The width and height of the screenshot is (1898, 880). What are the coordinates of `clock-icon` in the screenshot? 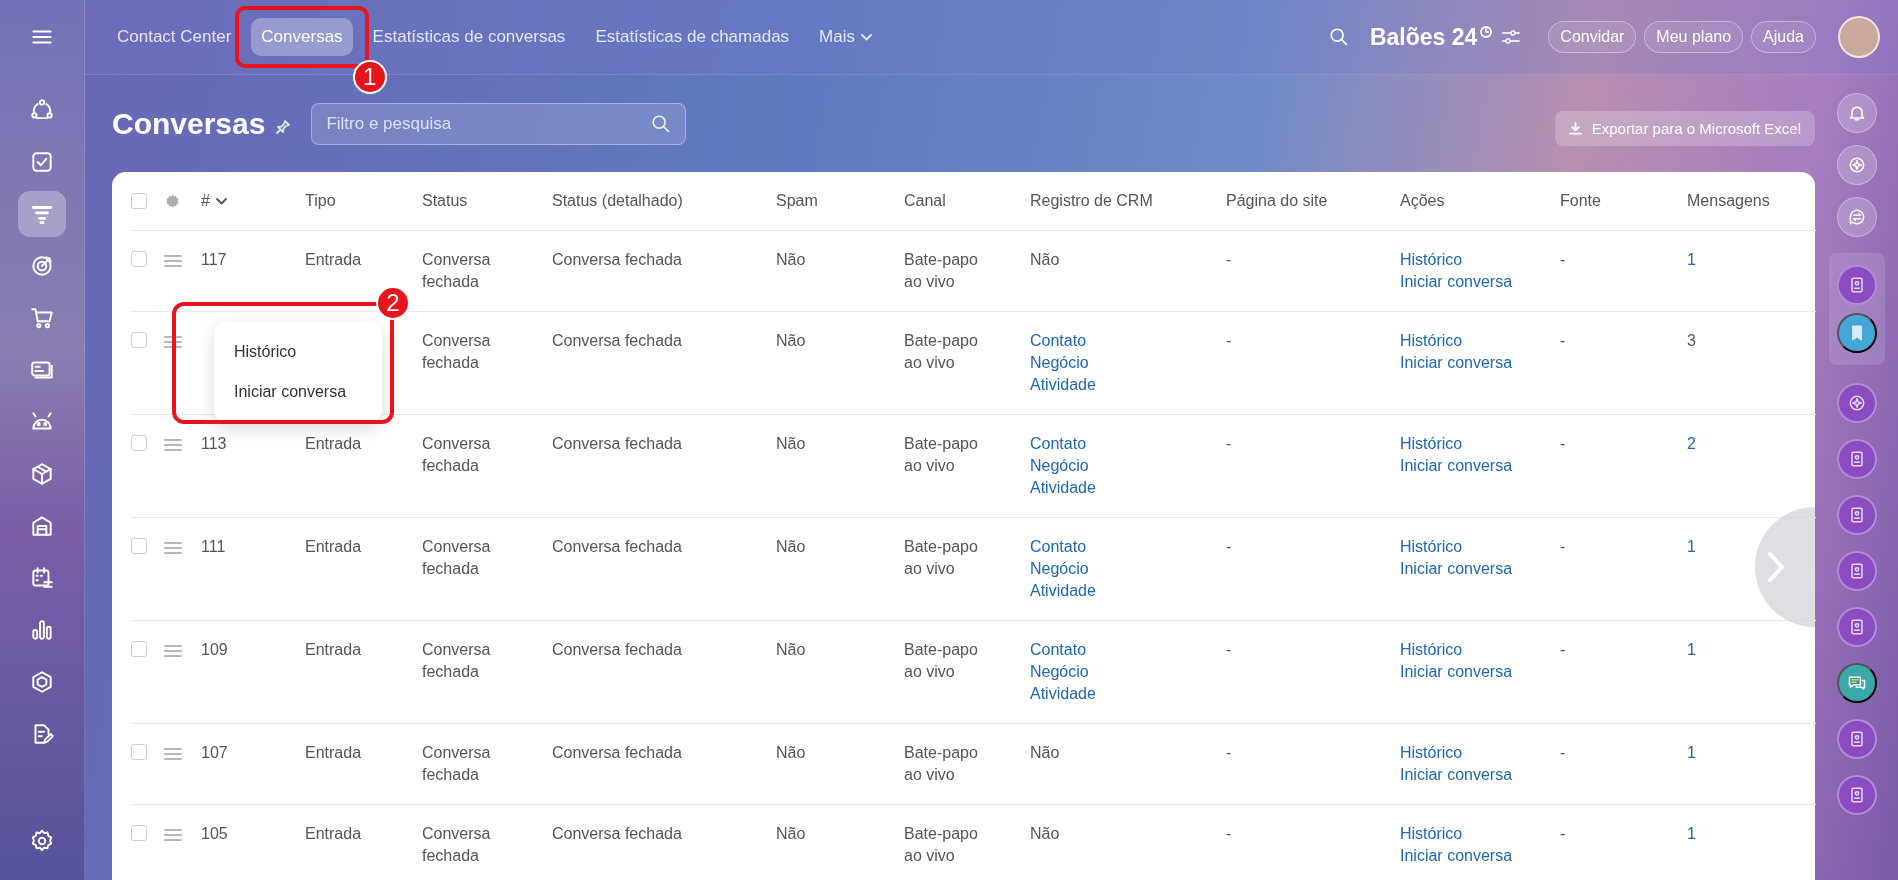 It's located at (1486, 31).